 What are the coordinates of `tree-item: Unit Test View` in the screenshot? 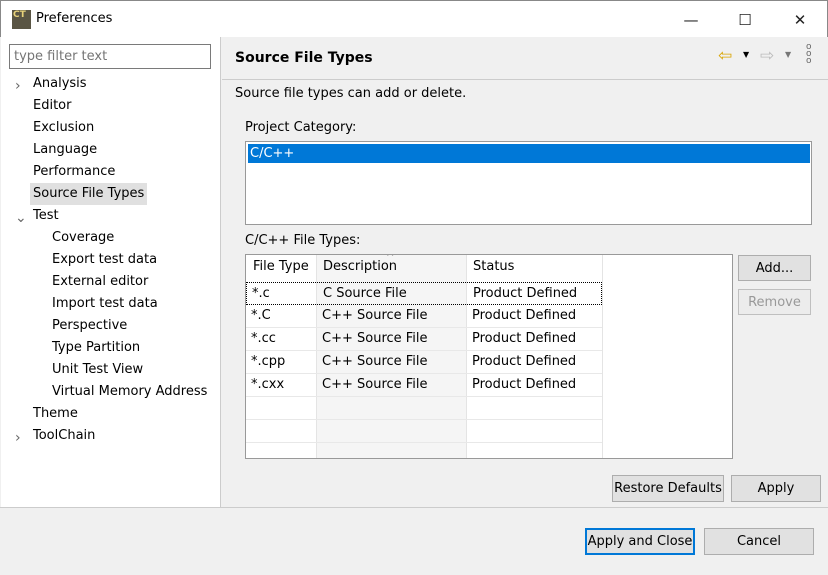 It's located at (97, 370).